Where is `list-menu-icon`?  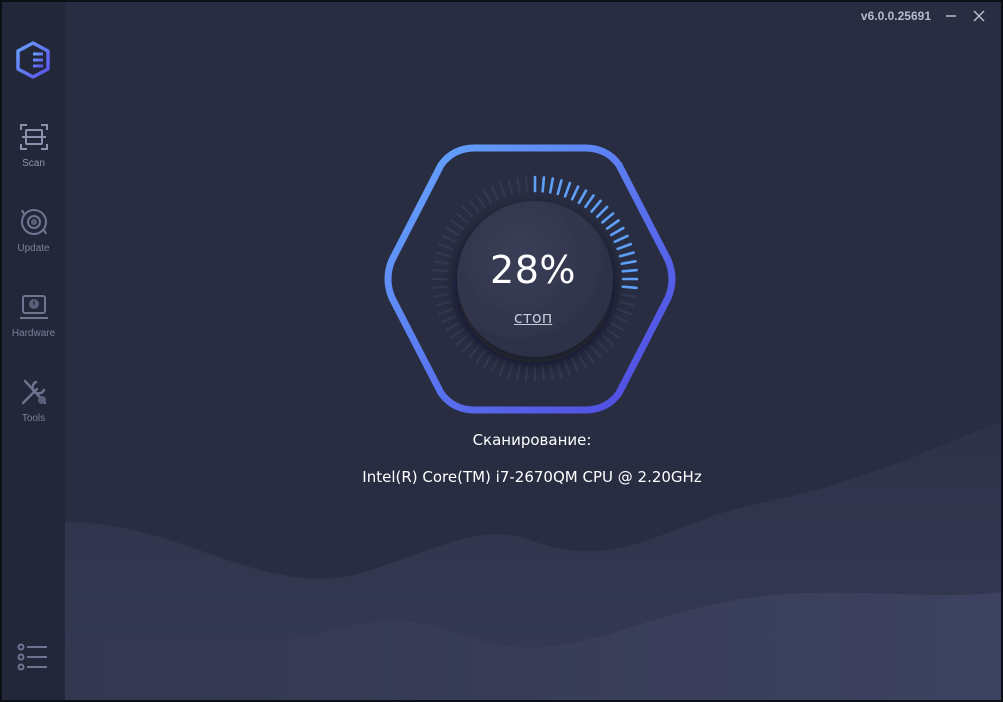 list-menu-icon is located at coordinates (33, 657).